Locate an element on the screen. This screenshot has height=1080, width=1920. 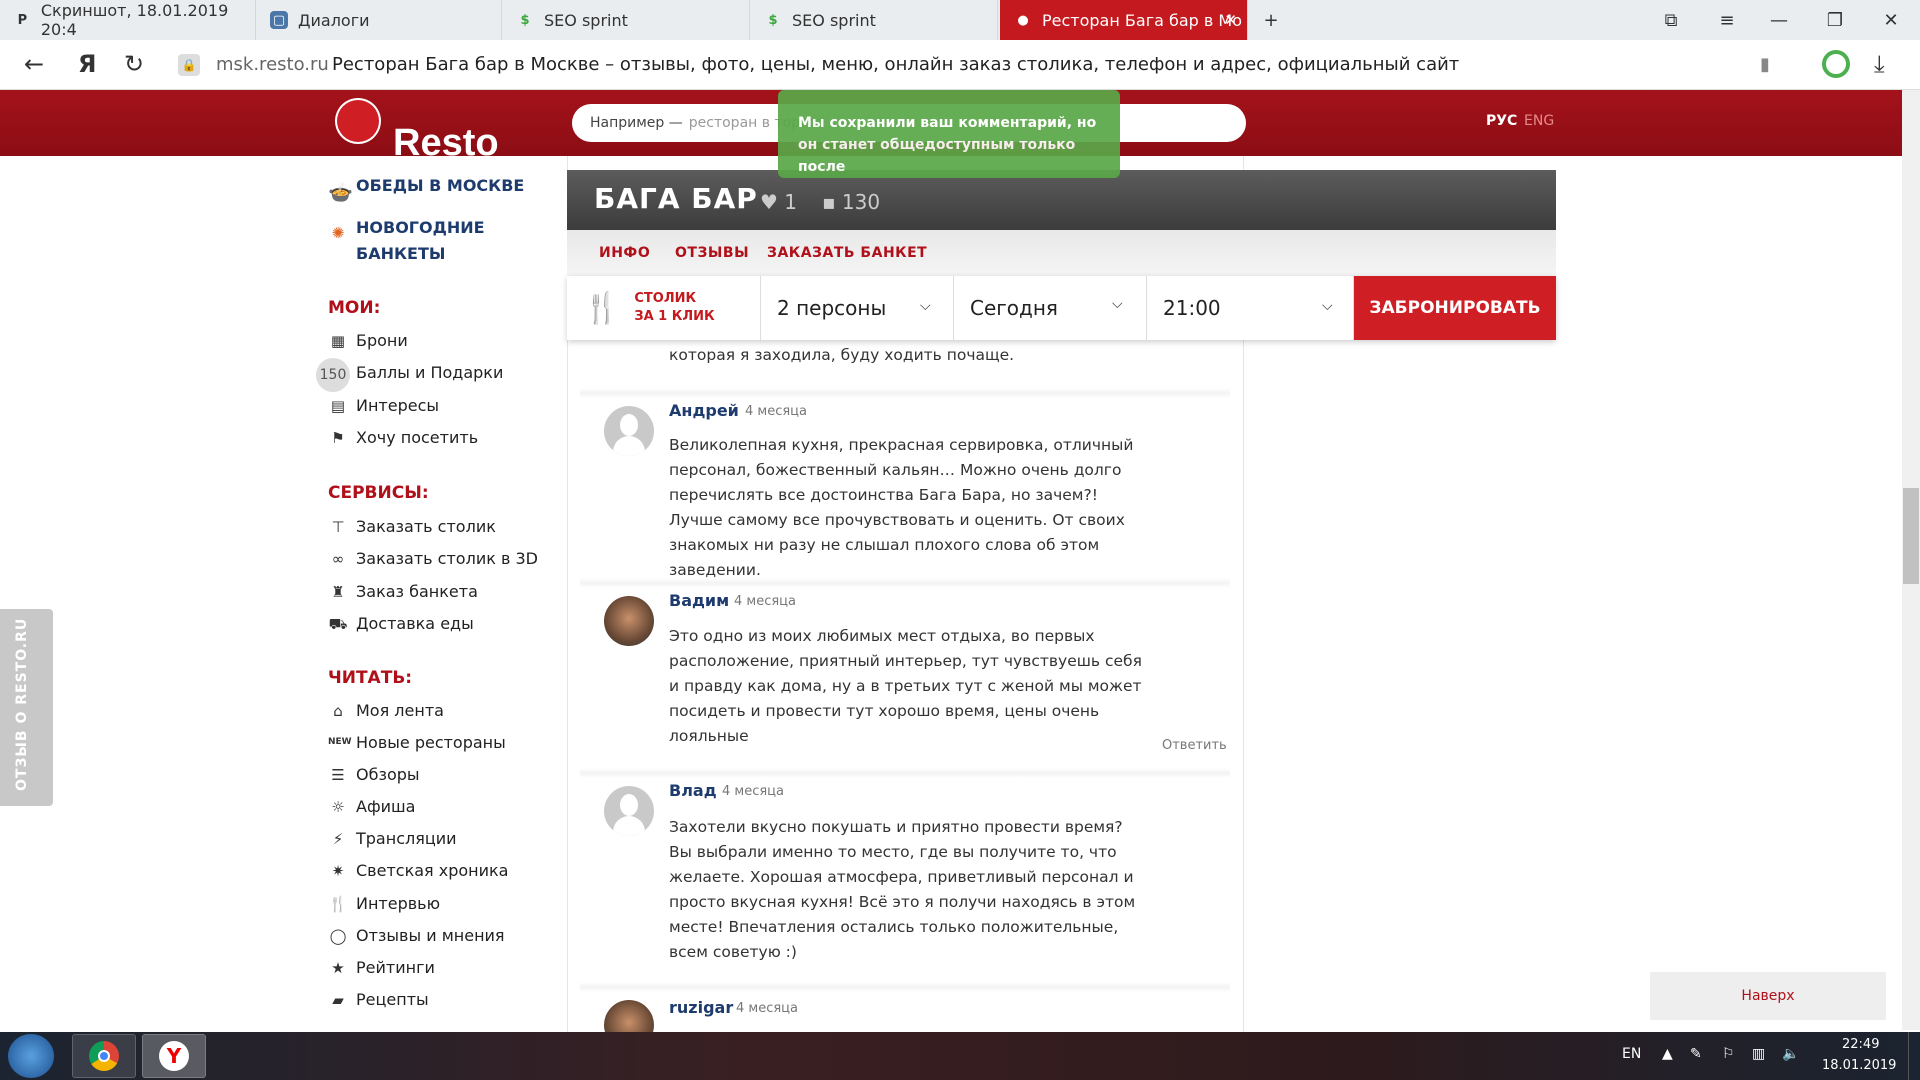
tab-reviews: ОТЗЫВЫ is located at coordinates (712, 253).